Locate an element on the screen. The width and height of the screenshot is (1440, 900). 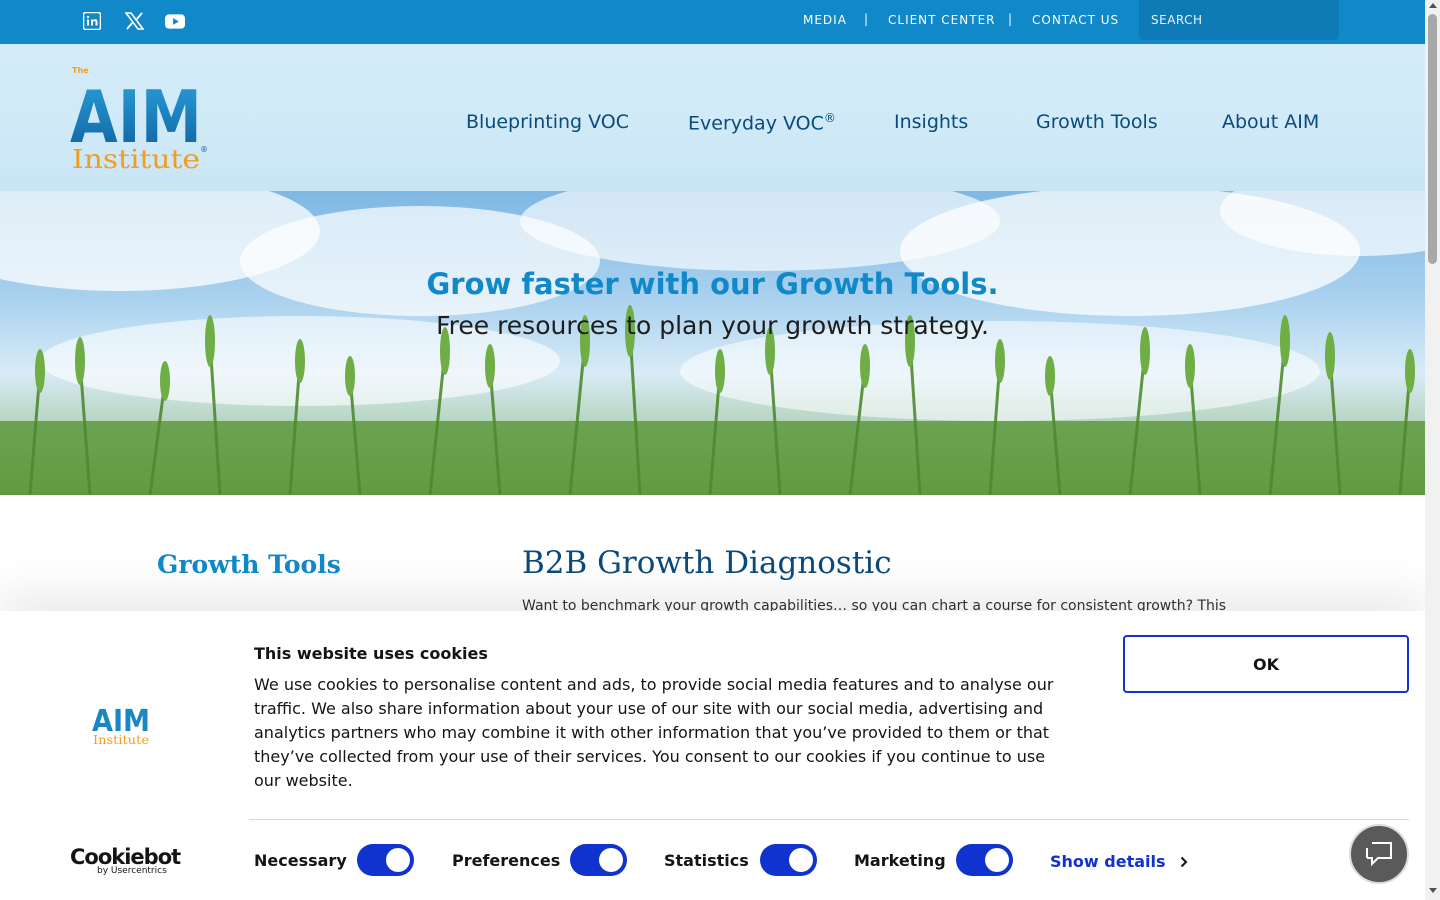
nav-insights: Insights is located at coordinates (931, 122).